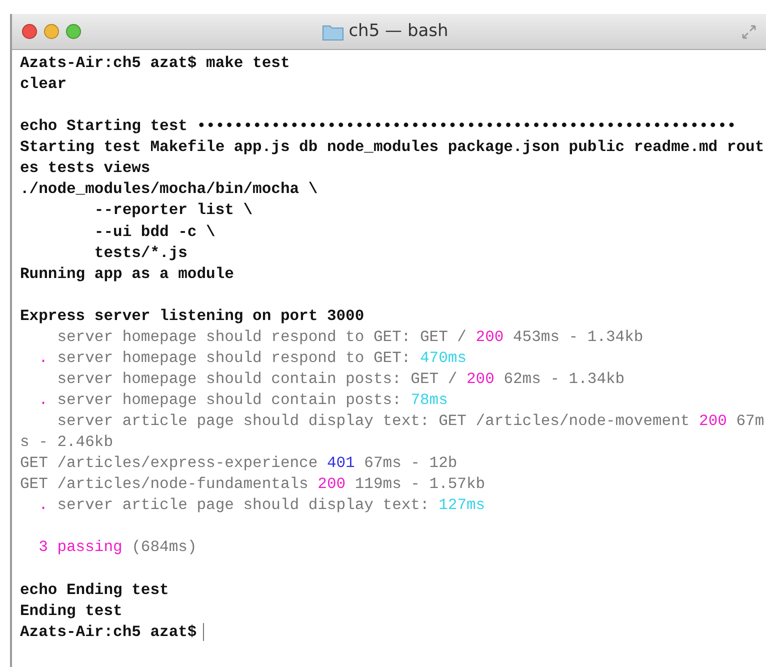  What do you see at coordinates (155, 63) in the screenshot?
I see `terminal-line: Azats-Air:ch5 azat$ make test` at bounding box center [155, 63].